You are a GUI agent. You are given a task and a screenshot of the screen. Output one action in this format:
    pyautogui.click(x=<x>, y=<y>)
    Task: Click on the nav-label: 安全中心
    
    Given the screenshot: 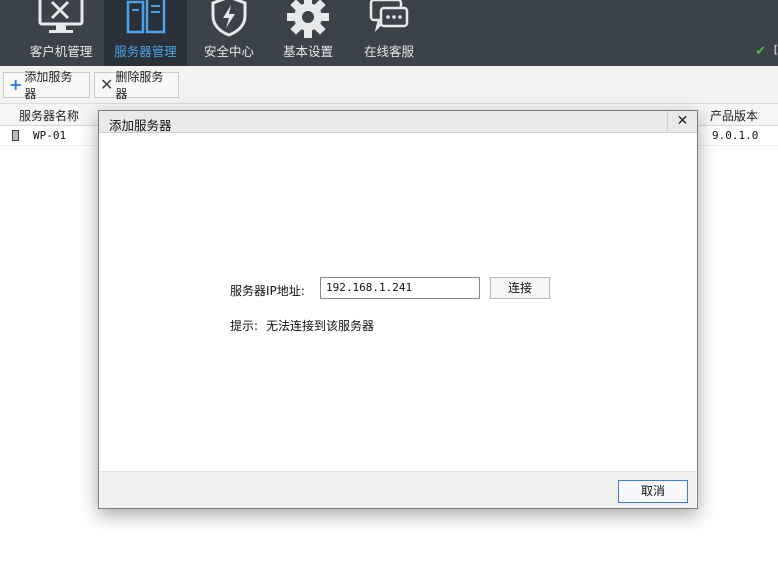 What is the action you would take?
    pyautogui.click(x=228, y=51)
    